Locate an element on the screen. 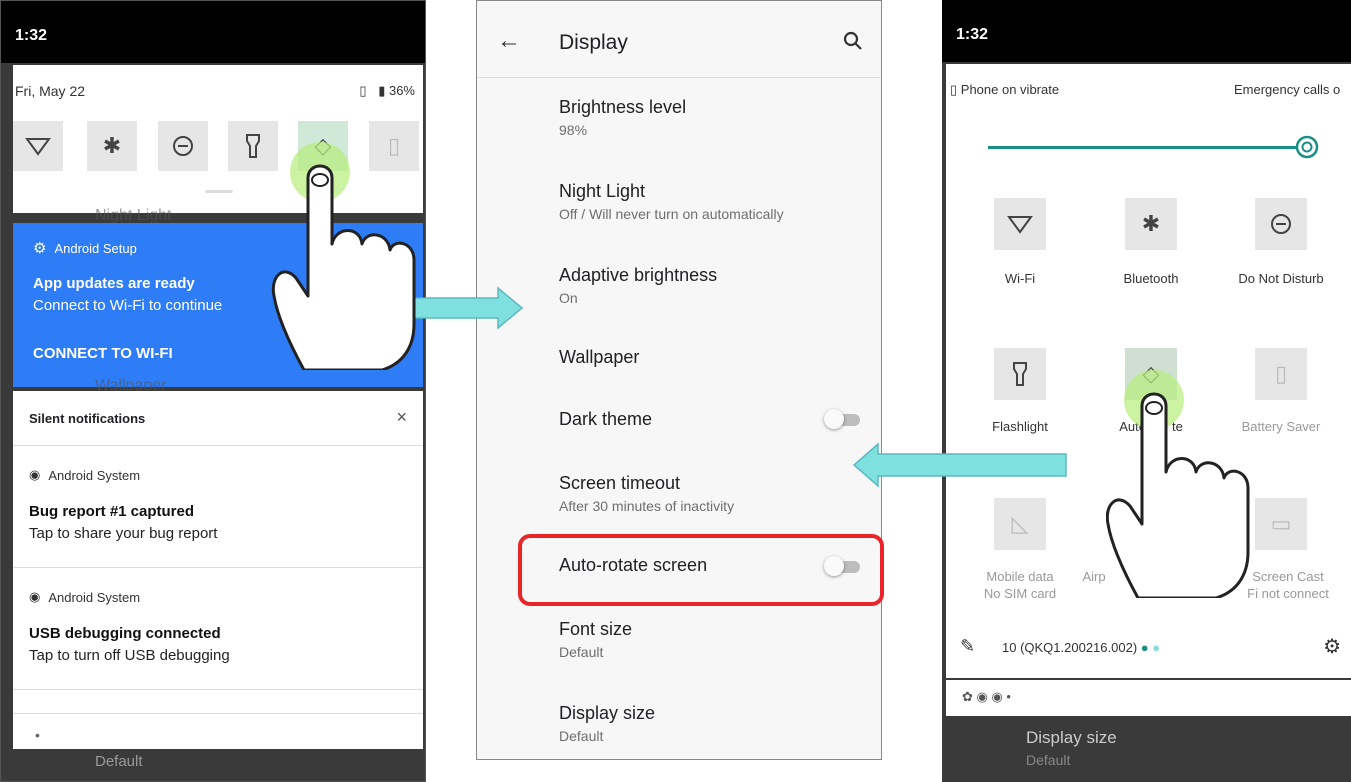  notification-app-header: ◉ Android System is located at coordinates (84, 597).